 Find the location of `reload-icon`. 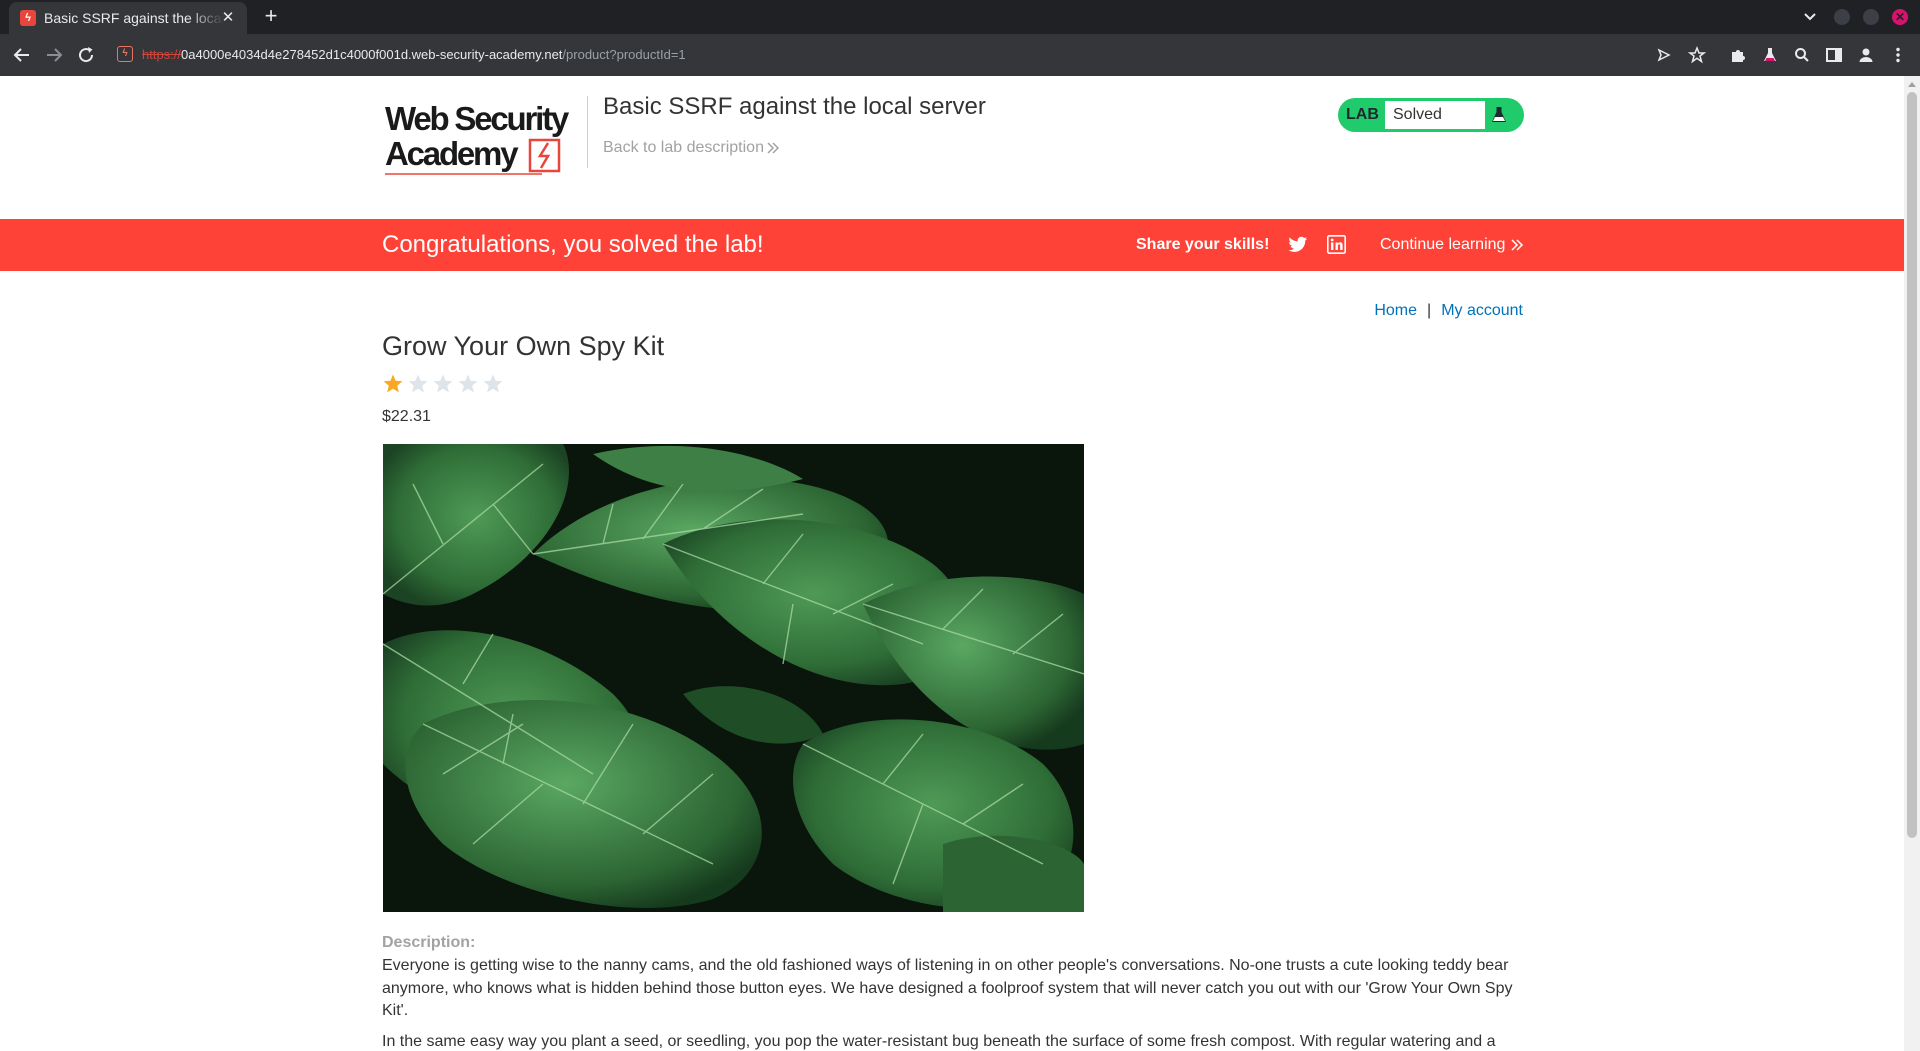

reload-icon is located at coordinates (86, 55).